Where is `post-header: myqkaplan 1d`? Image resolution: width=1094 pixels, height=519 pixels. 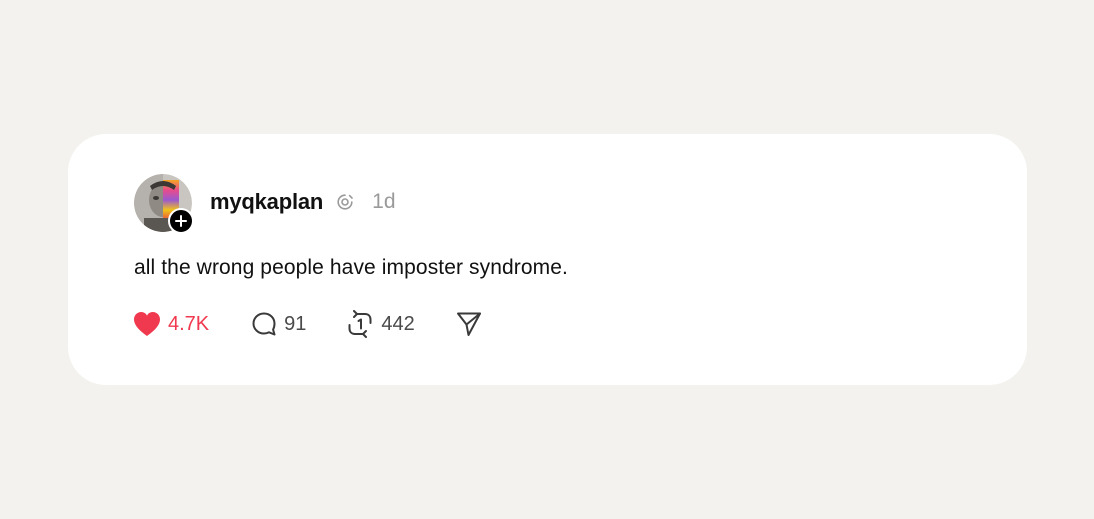
post-header: myqkaplan 1d is located at coordinates (265, 204).